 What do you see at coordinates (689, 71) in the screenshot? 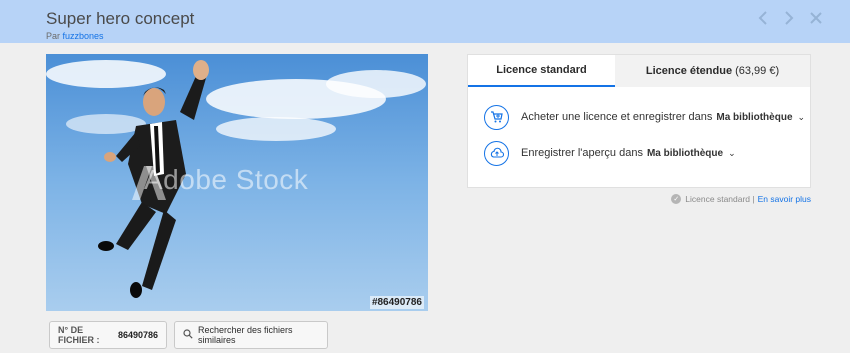
I see `tab-extended-label: Licence étendue` at bounding box center [689, 71].